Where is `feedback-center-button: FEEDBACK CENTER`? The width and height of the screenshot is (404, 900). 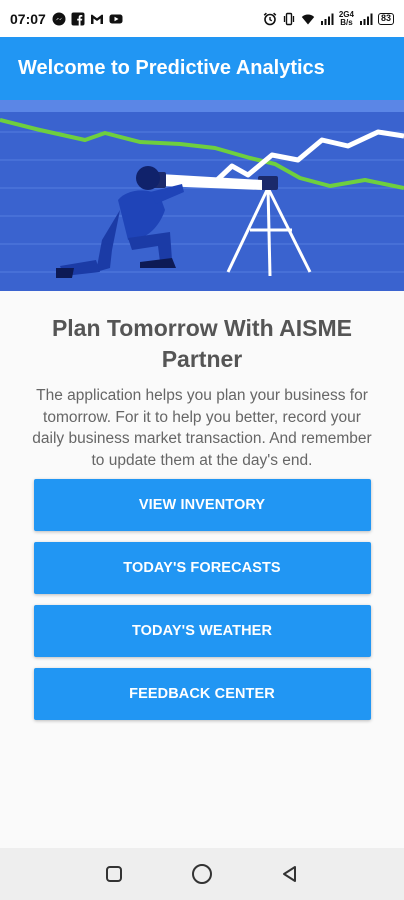 feedback-center-button: FEEDBACK CENTER is located at coordinates (202, 694).